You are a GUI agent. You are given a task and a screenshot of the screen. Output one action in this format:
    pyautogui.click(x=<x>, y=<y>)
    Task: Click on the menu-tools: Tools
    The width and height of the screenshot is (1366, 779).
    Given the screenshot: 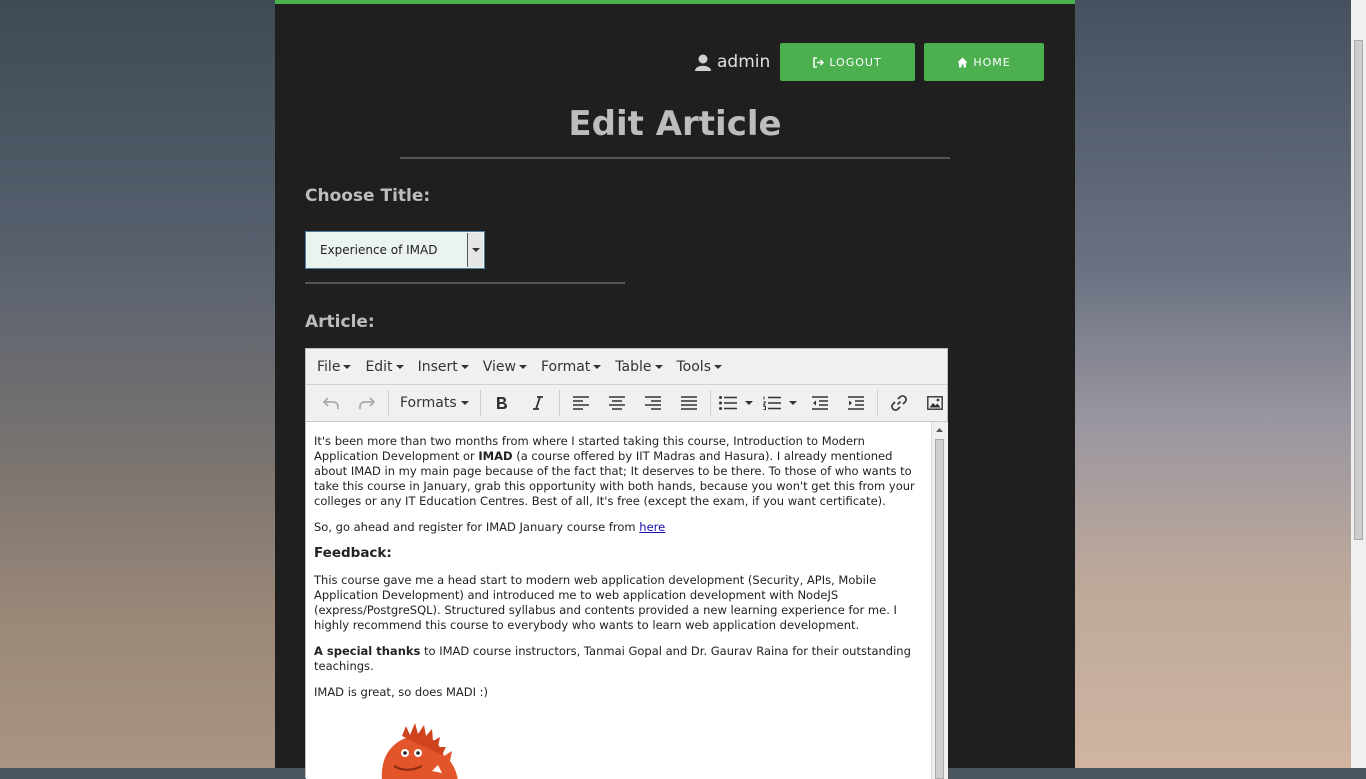 What is the action you would take?
    pyautogui.click(x=700, y=367)
    